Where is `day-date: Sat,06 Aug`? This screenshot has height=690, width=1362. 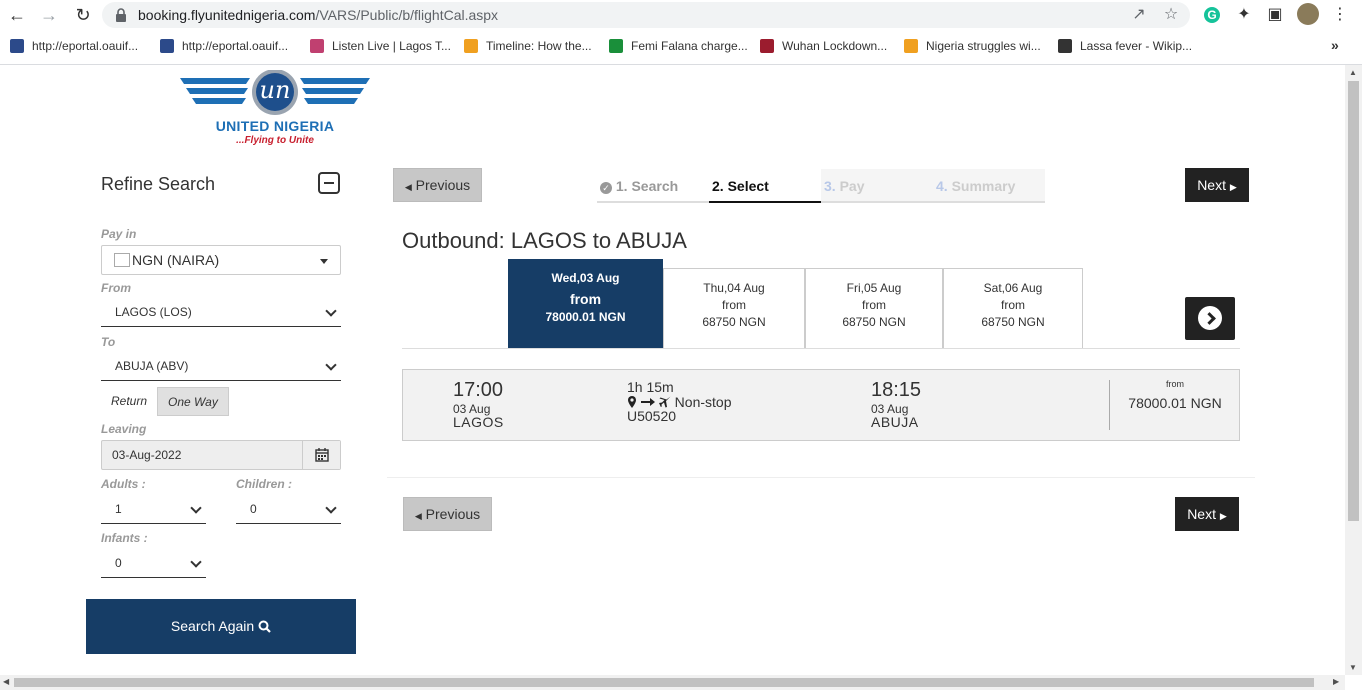 day-date: Sat,06 Aug is located at coordinates (1013, 288).